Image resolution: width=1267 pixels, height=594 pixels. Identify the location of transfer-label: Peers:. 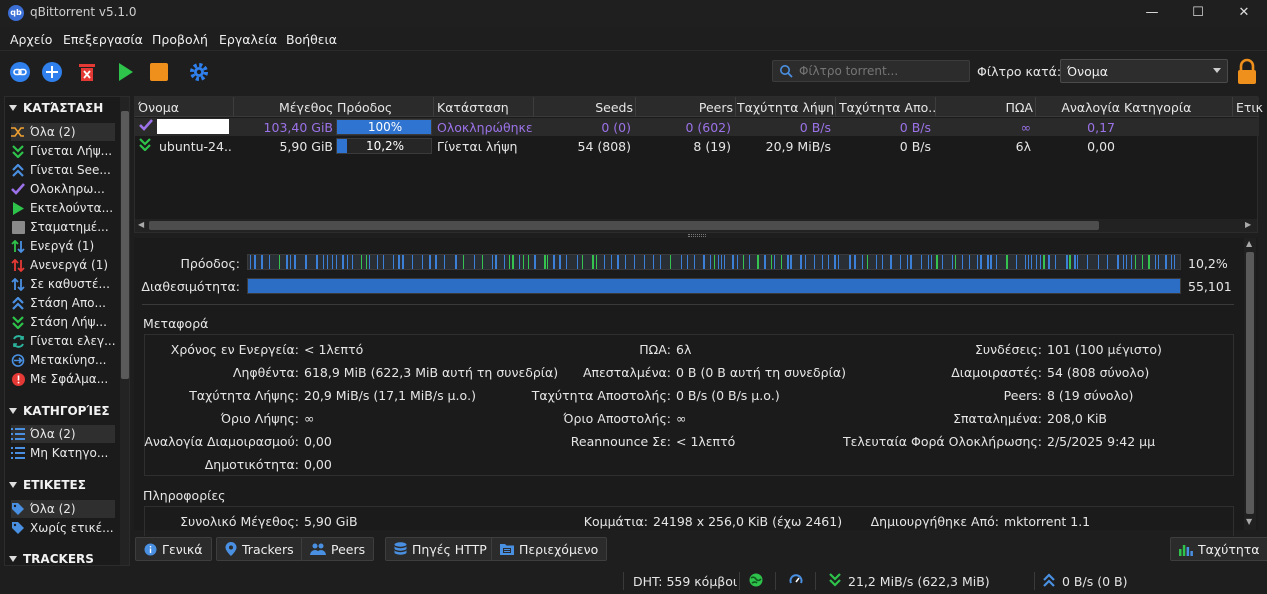
(1022, 395).